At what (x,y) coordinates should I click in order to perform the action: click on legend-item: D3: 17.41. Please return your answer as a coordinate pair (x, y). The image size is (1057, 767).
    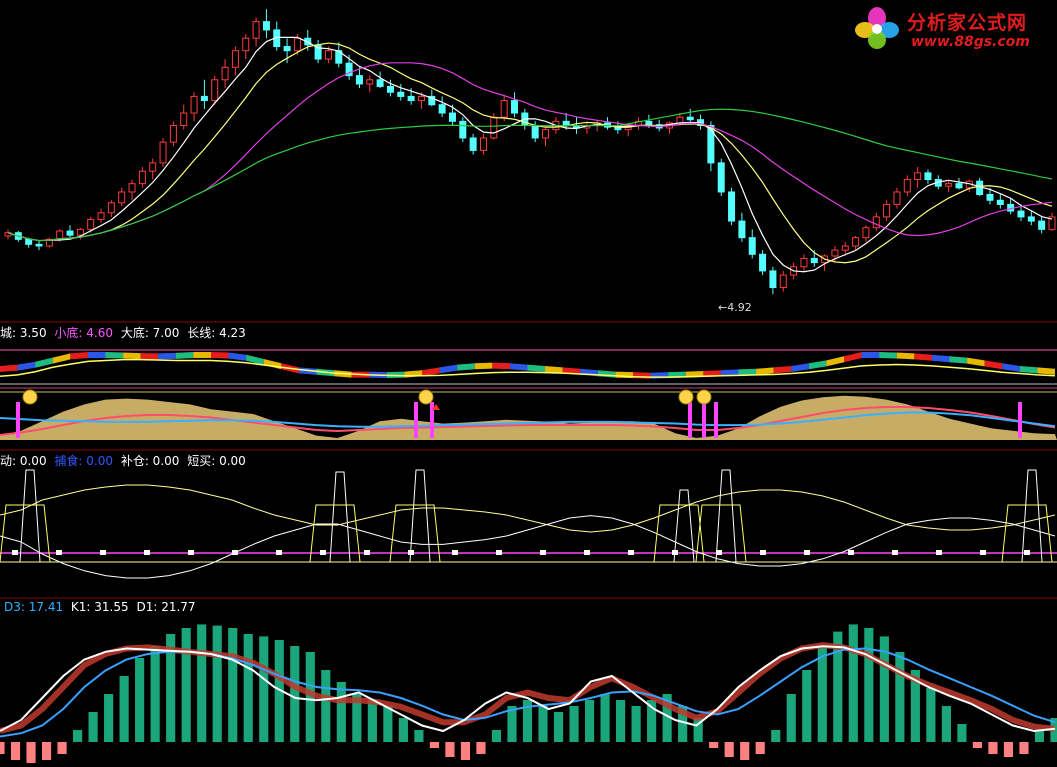
    Looking at the image, I should click on (34, 607).